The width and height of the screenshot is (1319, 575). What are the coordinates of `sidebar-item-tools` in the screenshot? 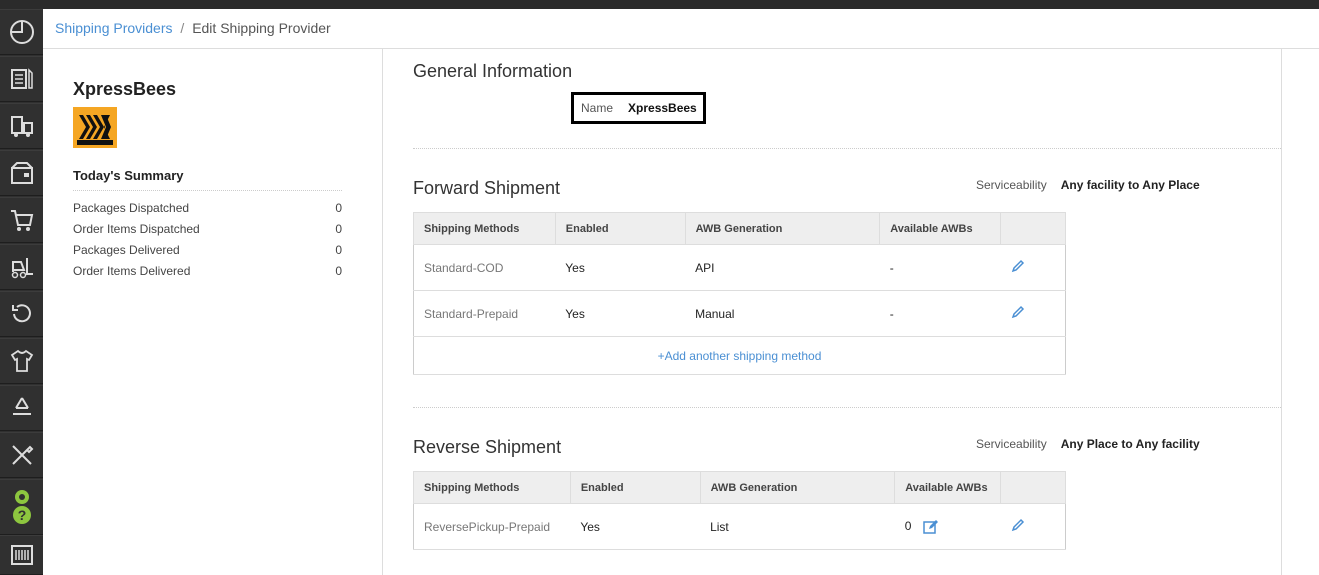 It's located at (21, 455).